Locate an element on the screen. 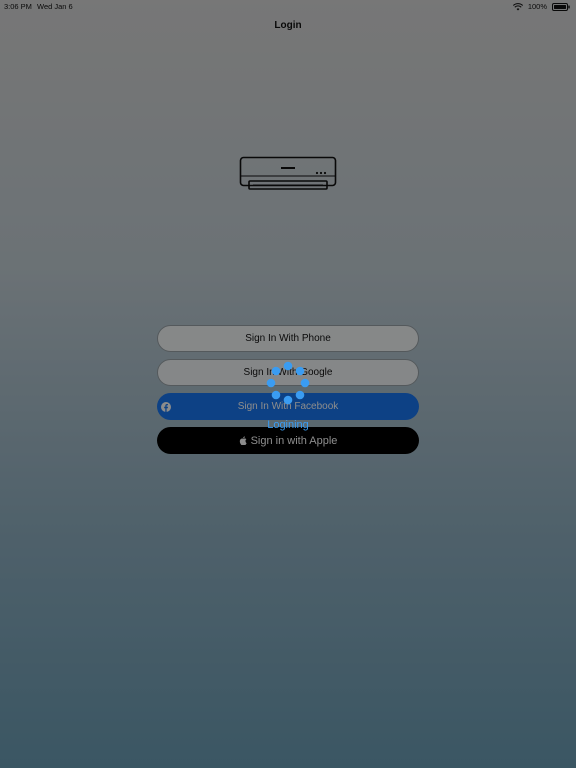 This screenshot has height=768, width=576. loading-label: Logining is located at coordinates (288, 425).